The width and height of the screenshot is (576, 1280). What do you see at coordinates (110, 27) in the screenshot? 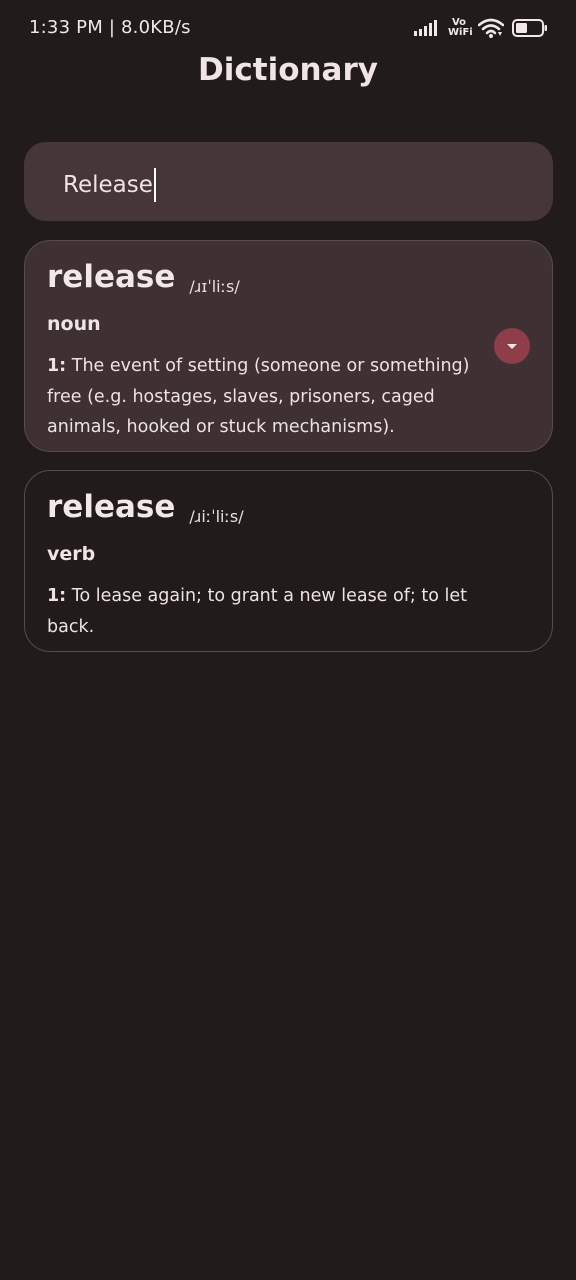
I see `status-time-speed: 1:33 PM | 8.0KB/s` at bounding box center [110, 27].